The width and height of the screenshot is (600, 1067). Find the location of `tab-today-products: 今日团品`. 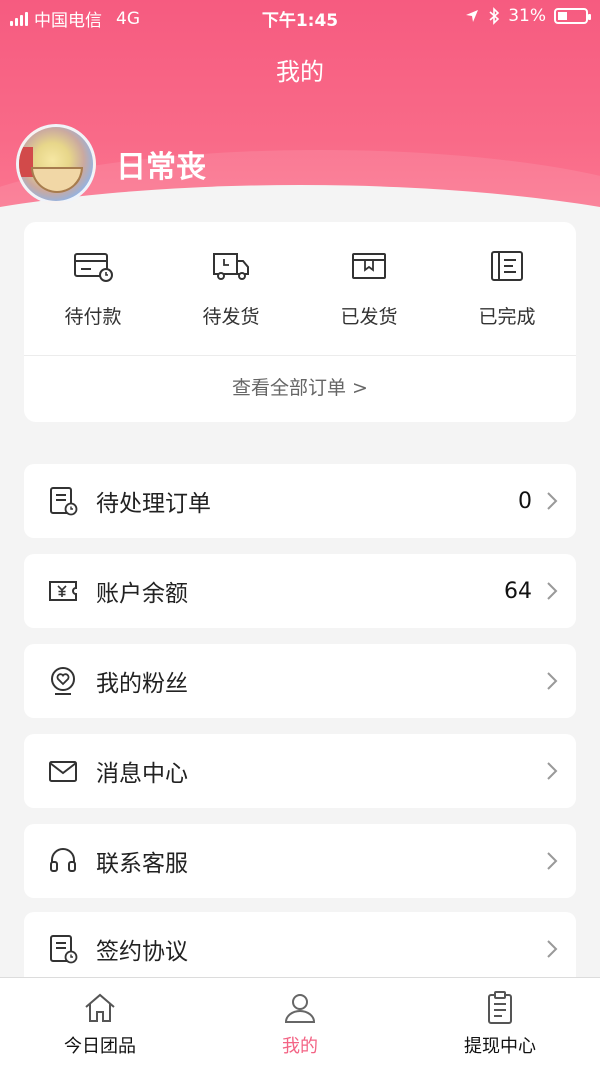

tab-today-products: 今日团品 is located at coordinates (100, 1022).